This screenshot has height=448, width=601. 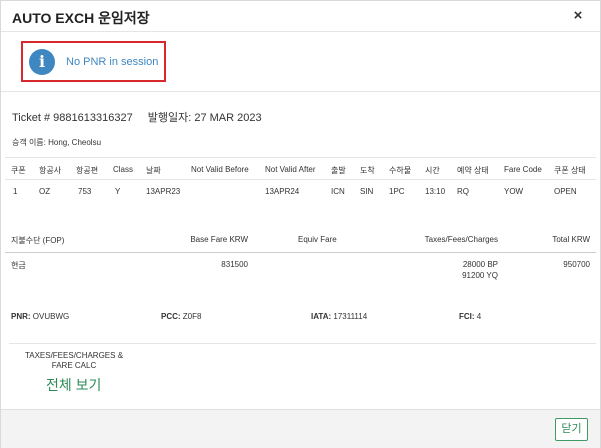 I want to click on pnr-label: PNR:, so click(x=21, y=316).